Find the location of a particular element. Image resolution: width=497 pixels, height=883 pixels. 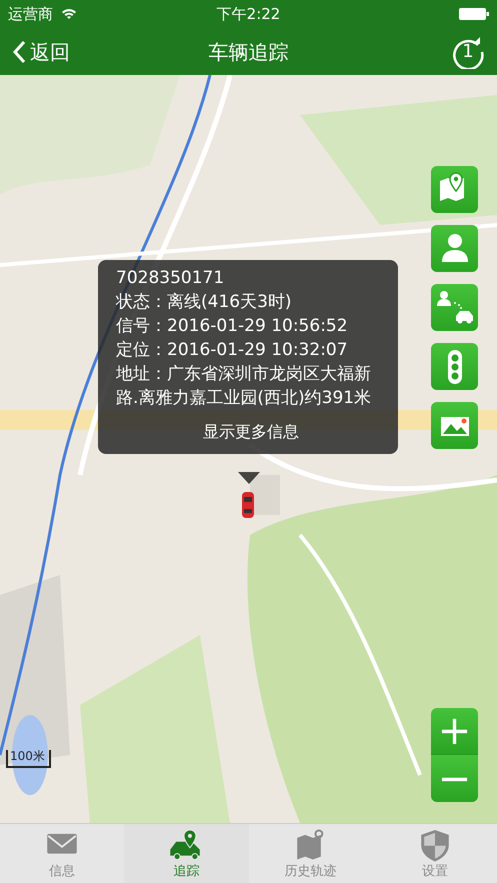

clock-time: 下午2:22 is located at coordinates (248, 14).